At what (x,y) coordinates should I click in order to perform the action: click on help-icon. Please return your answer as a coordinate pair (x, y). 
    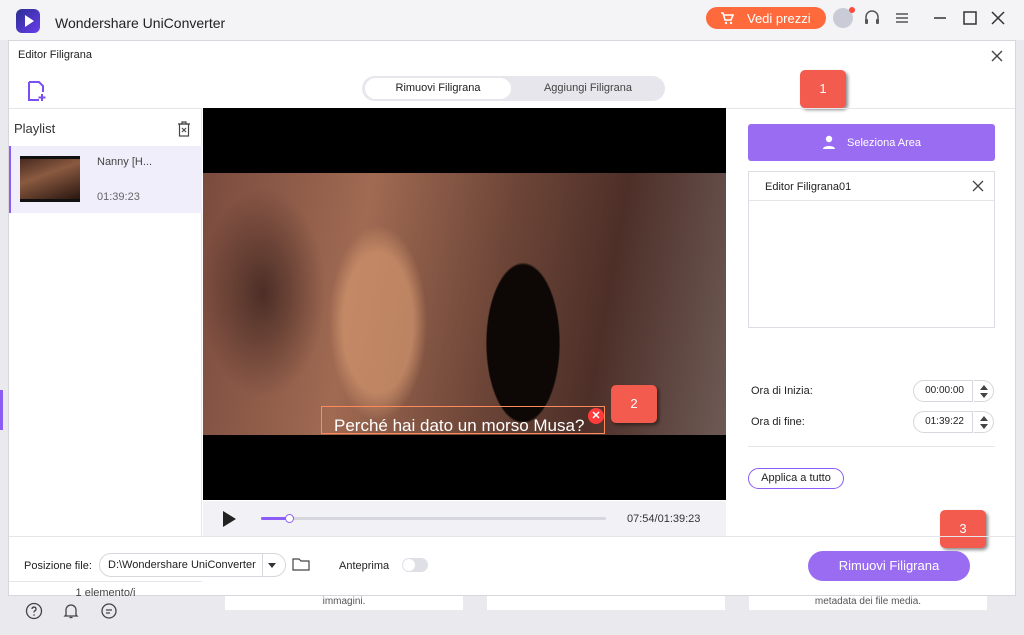
    Looking at the image, I should click on (34, 611).